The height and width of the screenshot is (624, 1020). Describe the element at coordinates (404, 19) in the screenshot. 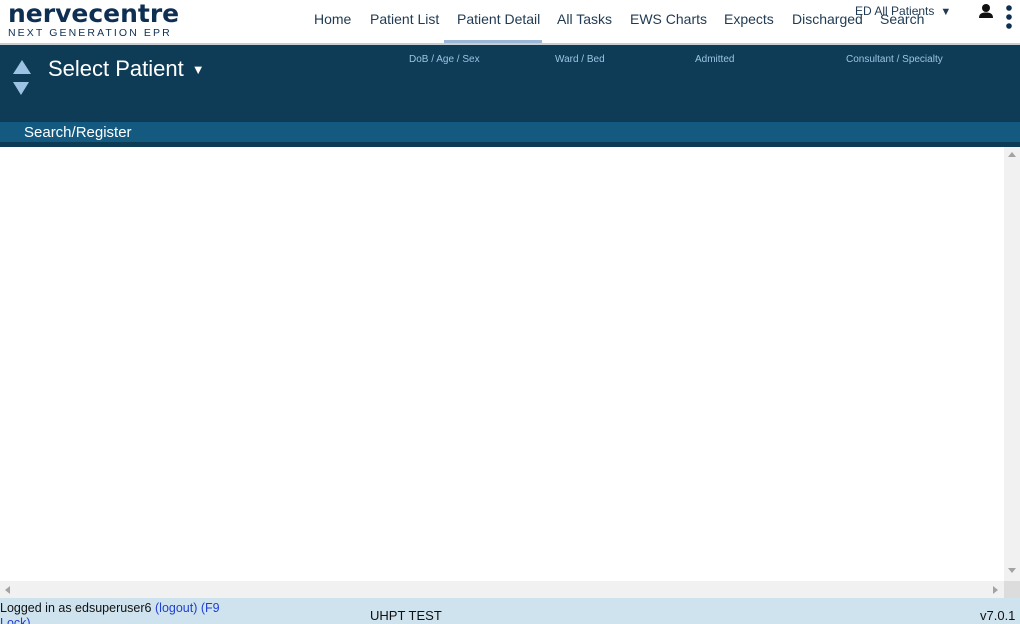

I see `nav-patient-list: Patient List` at that location.